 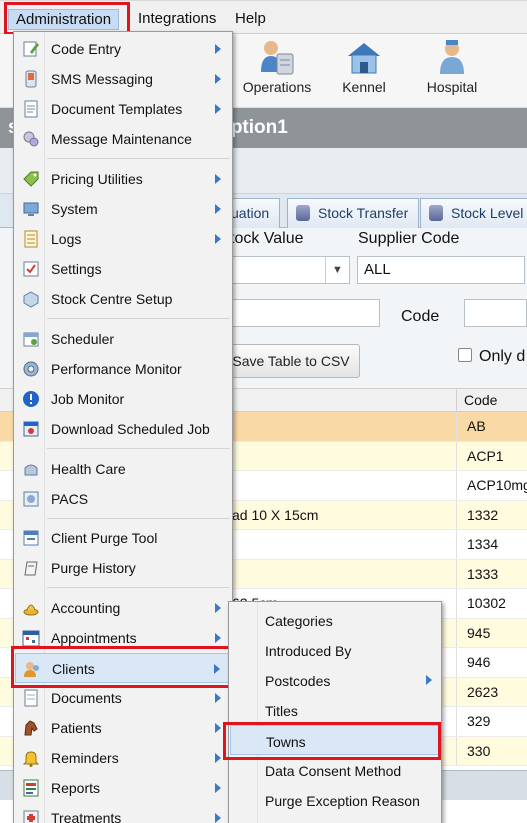 What do you see at coordinates (250, 213) in the screenshot?
I see `tab-valuation-label: uation` at bounding box center [250, 213].